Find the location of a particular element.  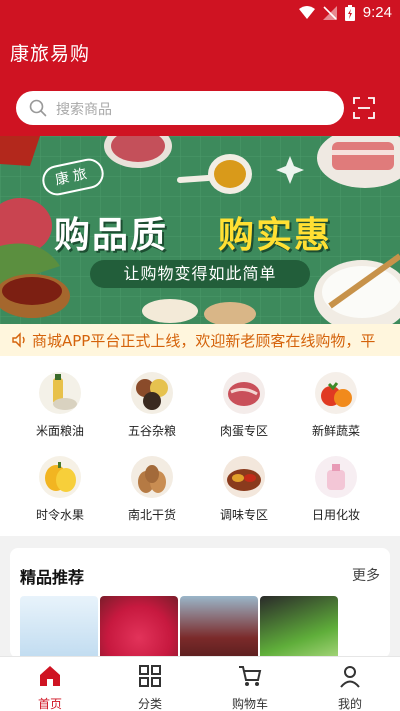

dried-goods-icon is located at coordinates (152, 477).